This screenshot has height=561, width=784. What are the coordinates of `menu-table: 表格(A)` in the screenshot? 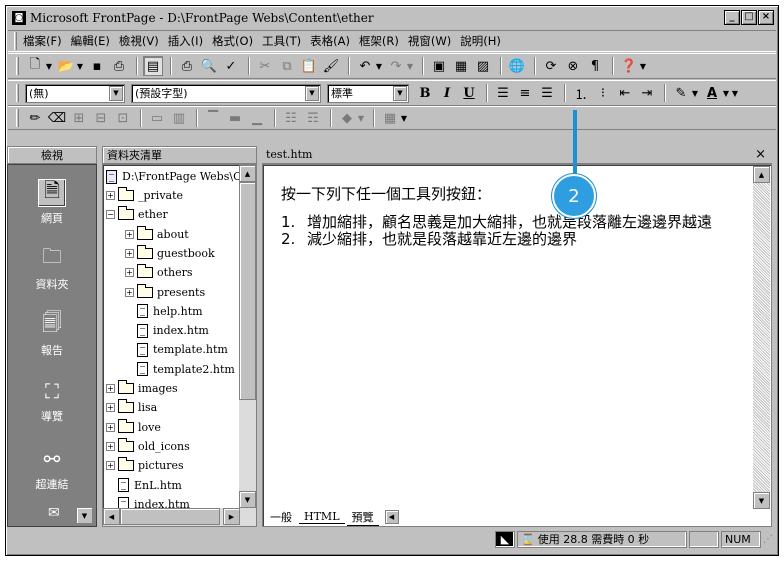 It's located at (330, 41).